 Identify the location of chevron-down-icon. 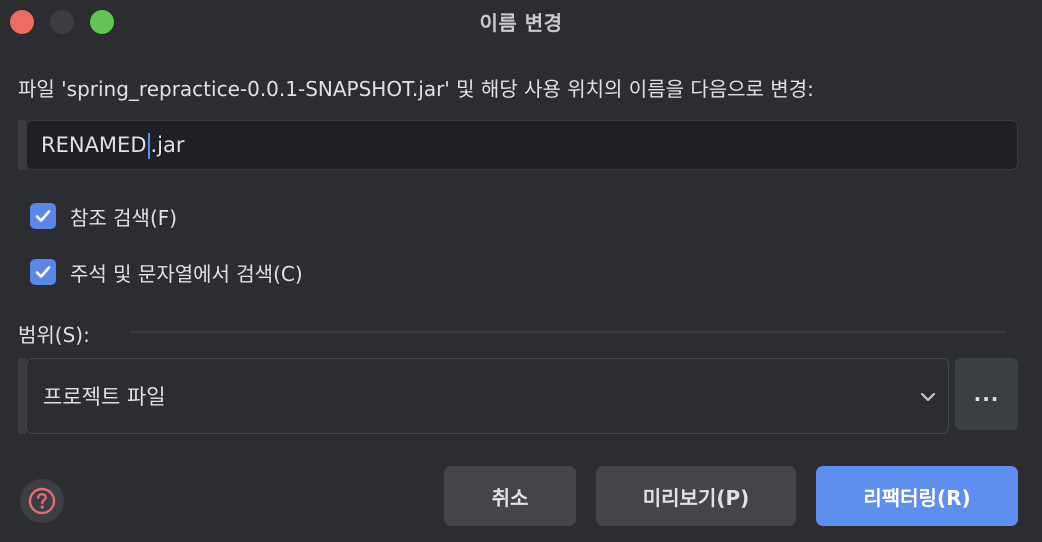
(928, 397).